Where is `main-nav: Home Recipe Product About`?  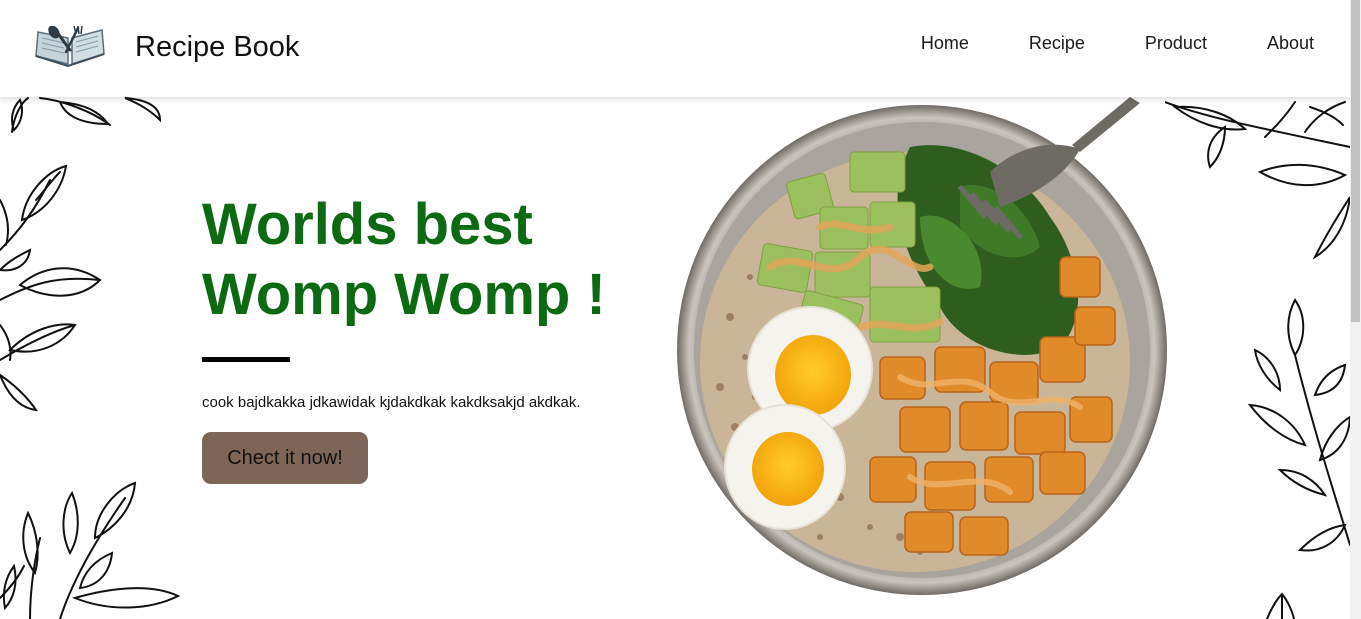 main-nav: Home Recipe Product About is located at coordinates (1087, 43).